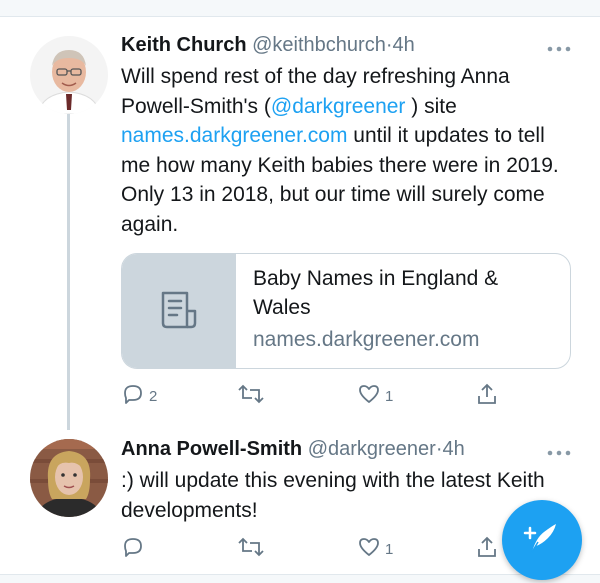 This screenshot has width=600, height=583. I want to click on tweet-text-part: ) site, so click(431, 106).